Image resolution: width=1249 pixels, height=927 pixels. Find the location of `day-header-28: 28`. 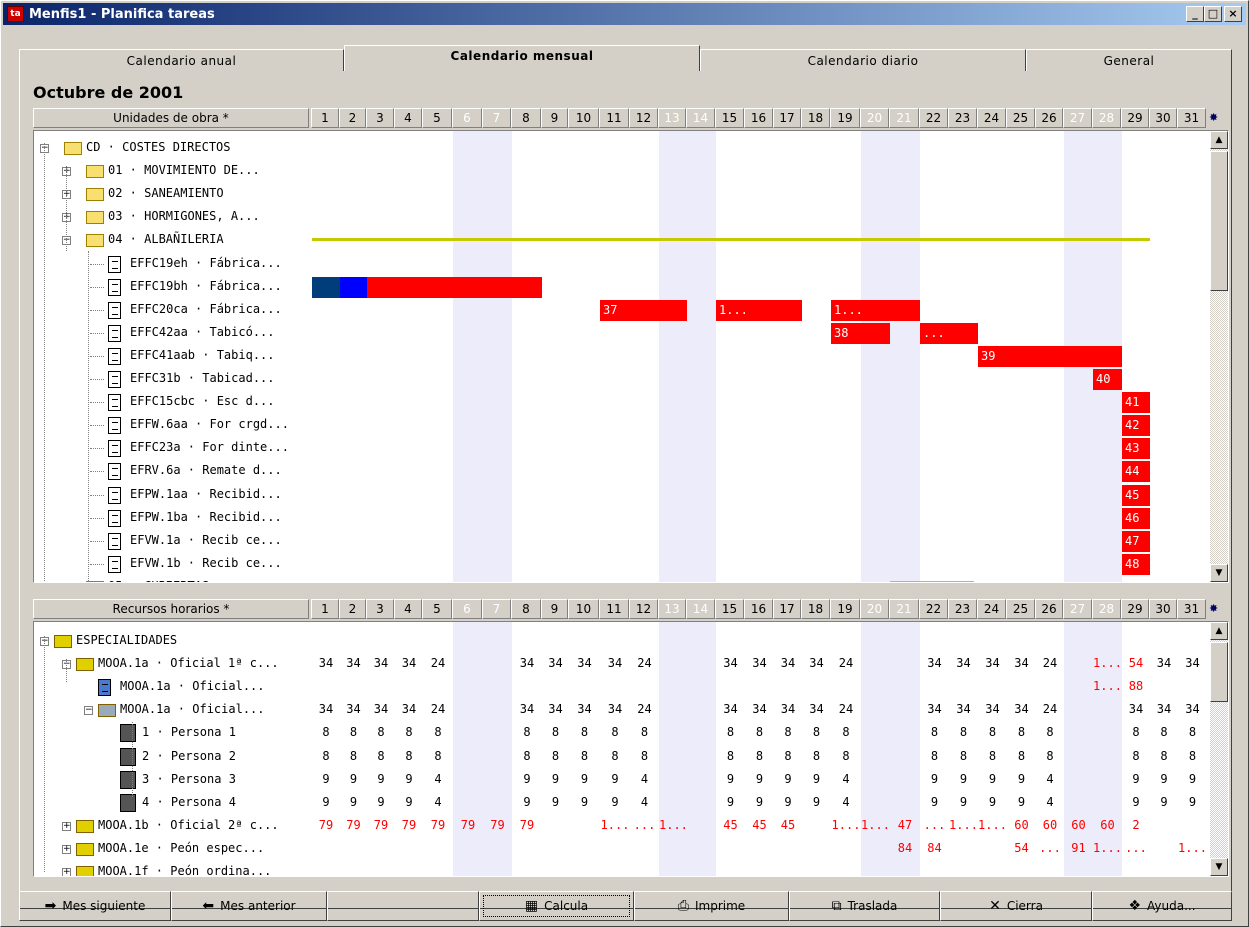

day-header-28: 28 is located at coordinates (1106, 609).